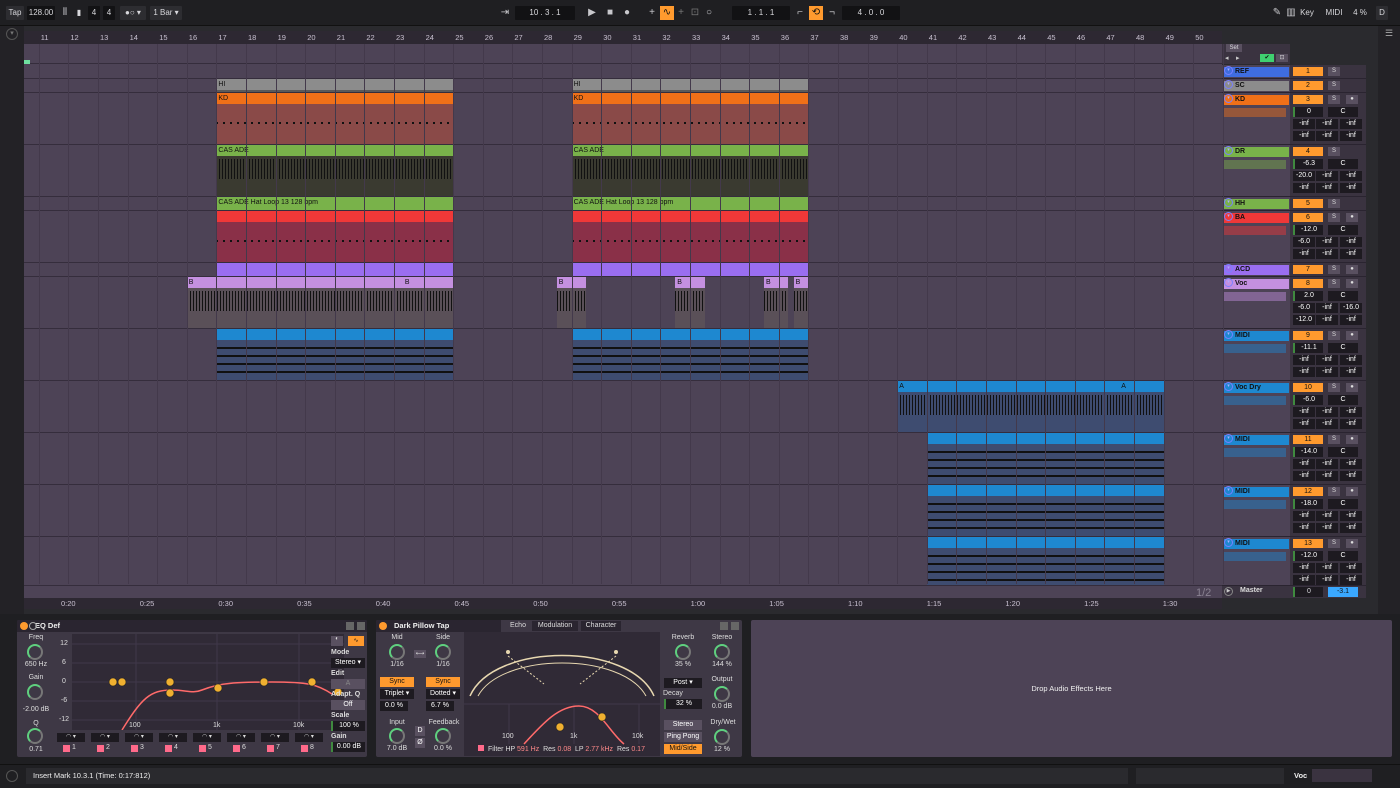 The image size is (1400, 788). Describe the element at coordinates (1308, 556) in the screenshot. I see `track-volume: -12.0` at that location.